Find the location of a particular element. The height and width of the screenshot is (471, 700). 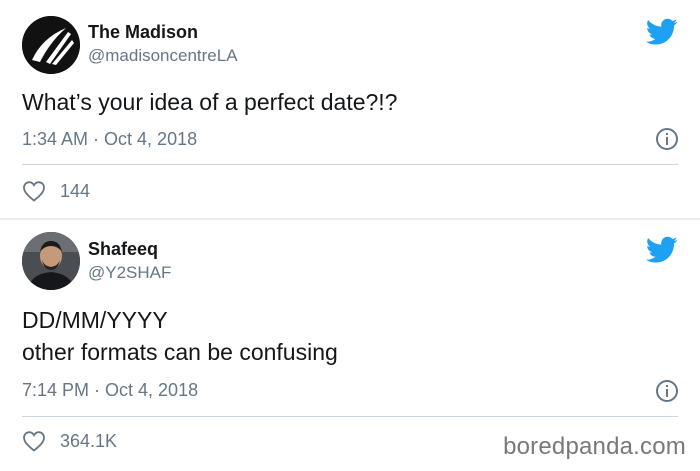

user-handle: @madisoncentreLA is located at coordinates (163, 56).